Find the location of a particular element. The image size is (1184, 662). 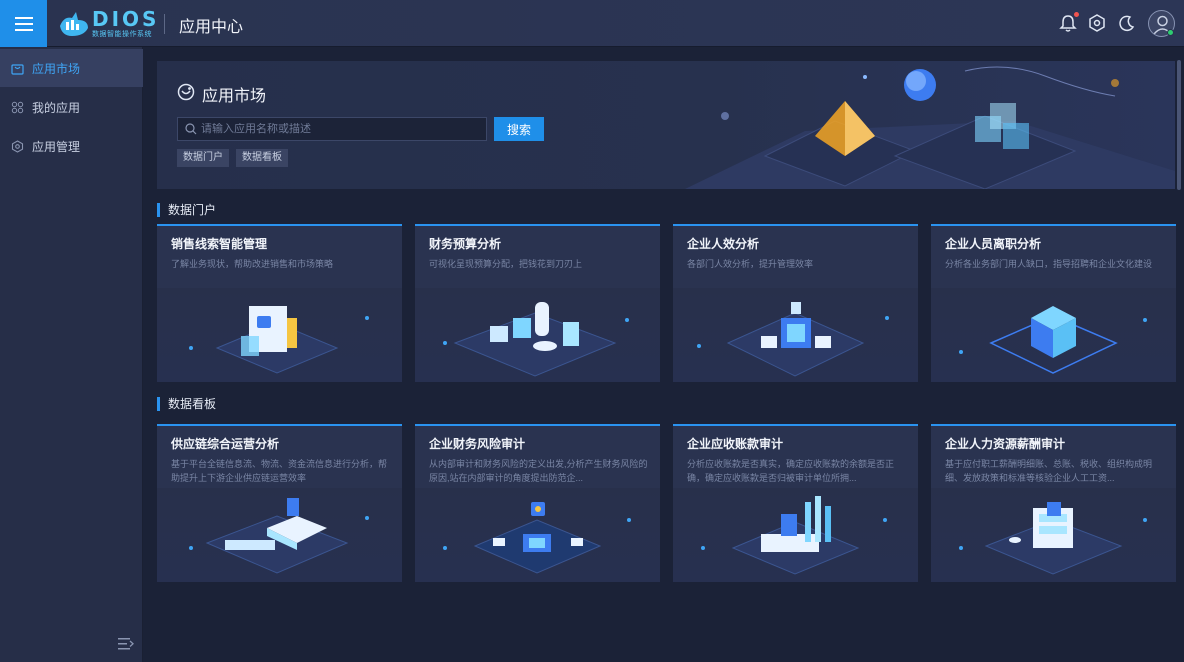

section-title-data-portal: 数据门户 is located at coordinates (186, 210).